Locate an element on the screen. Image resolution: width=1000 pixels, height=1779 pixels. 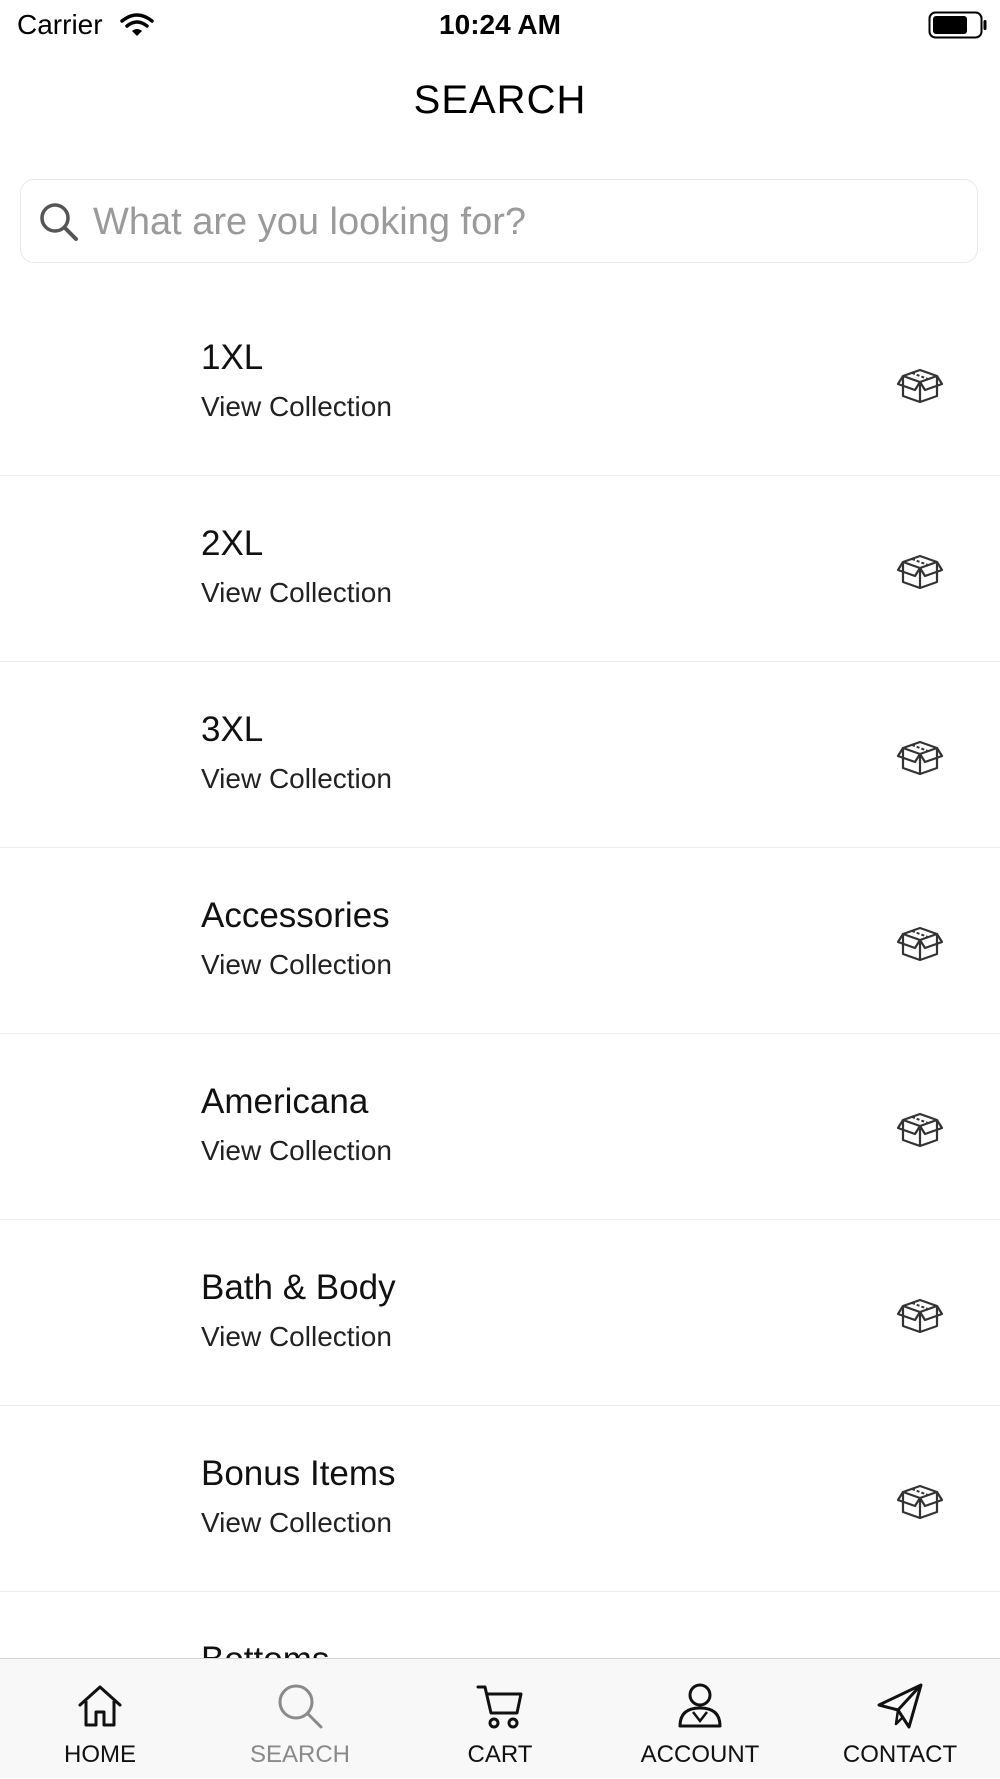
list-item: 3XL View Collection is located at coordinates (500, 755).